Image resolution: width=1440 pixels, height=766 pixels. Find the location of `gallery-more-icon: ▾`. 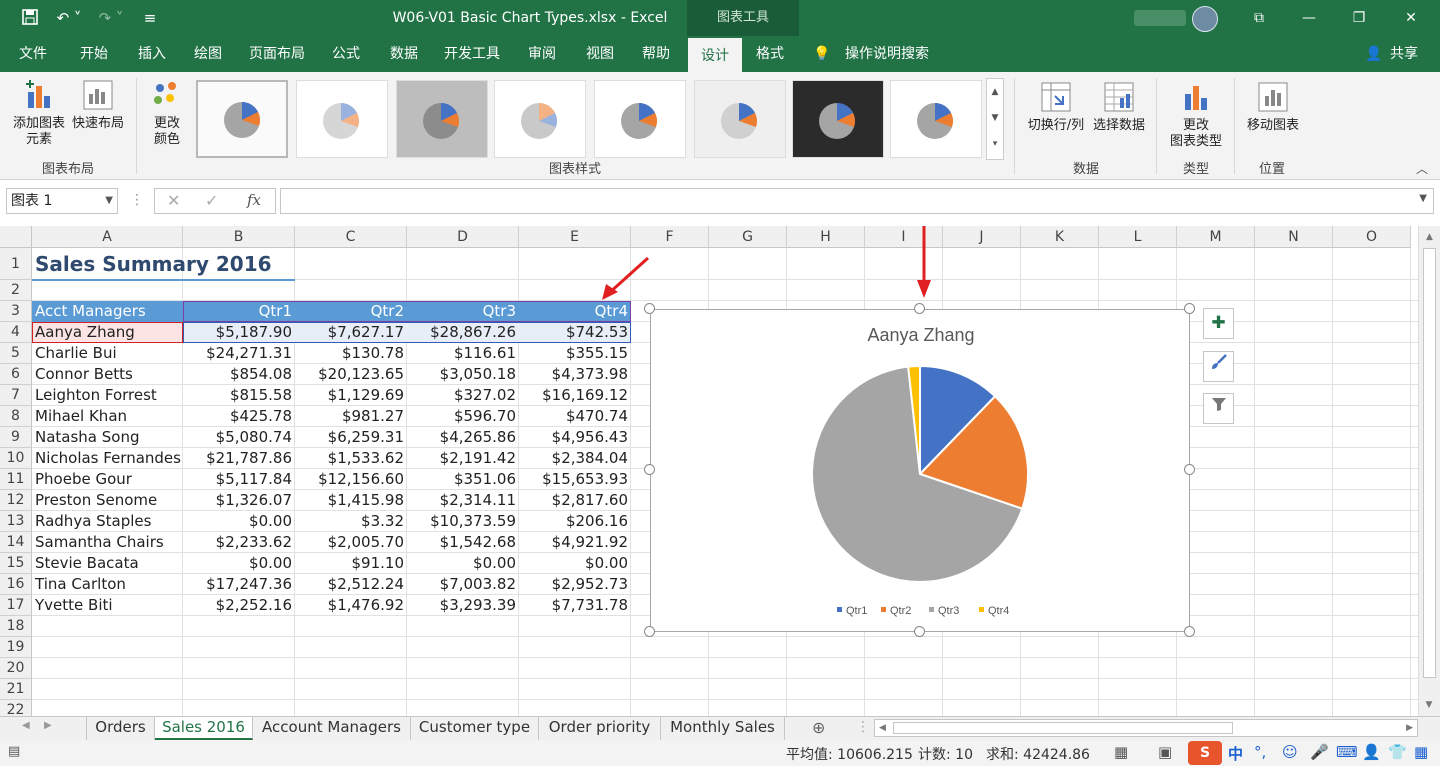

gallery-more-icon: ▾ is located at coordinates (995, 144).